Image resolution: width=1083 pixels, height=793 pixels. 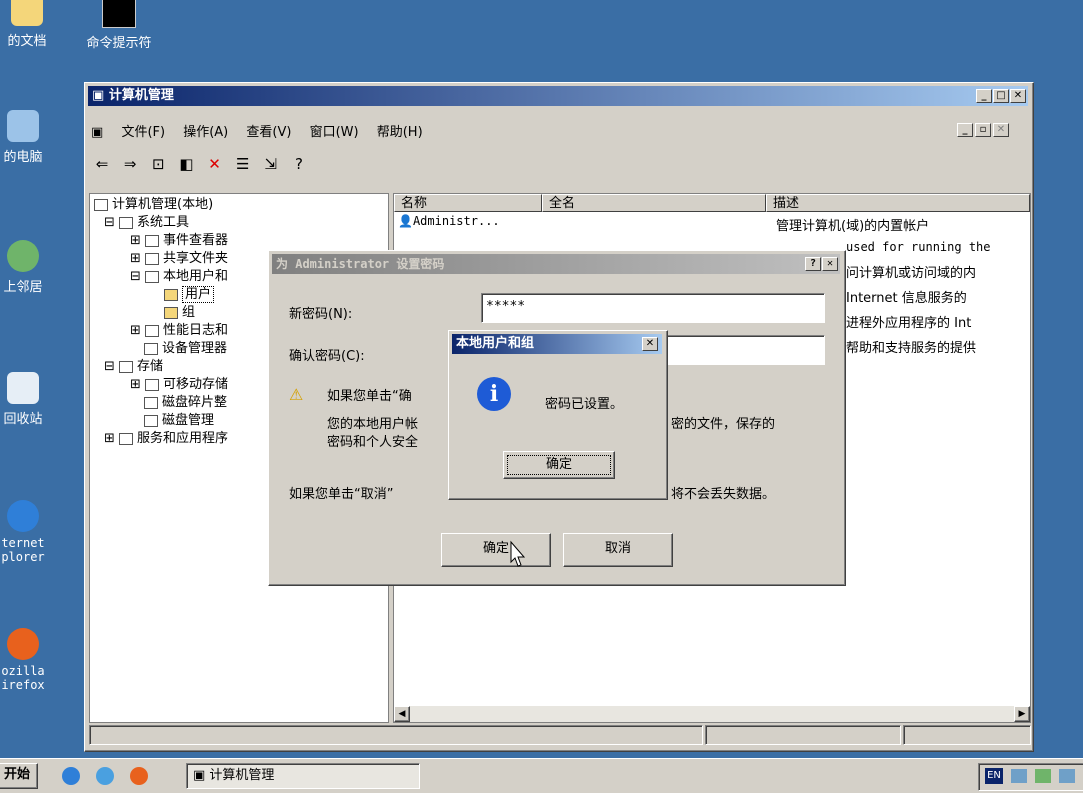 What do you see at coordinates (396, 735) in the screenshot?
I see `status-bar` at bounding box center [396, 735].